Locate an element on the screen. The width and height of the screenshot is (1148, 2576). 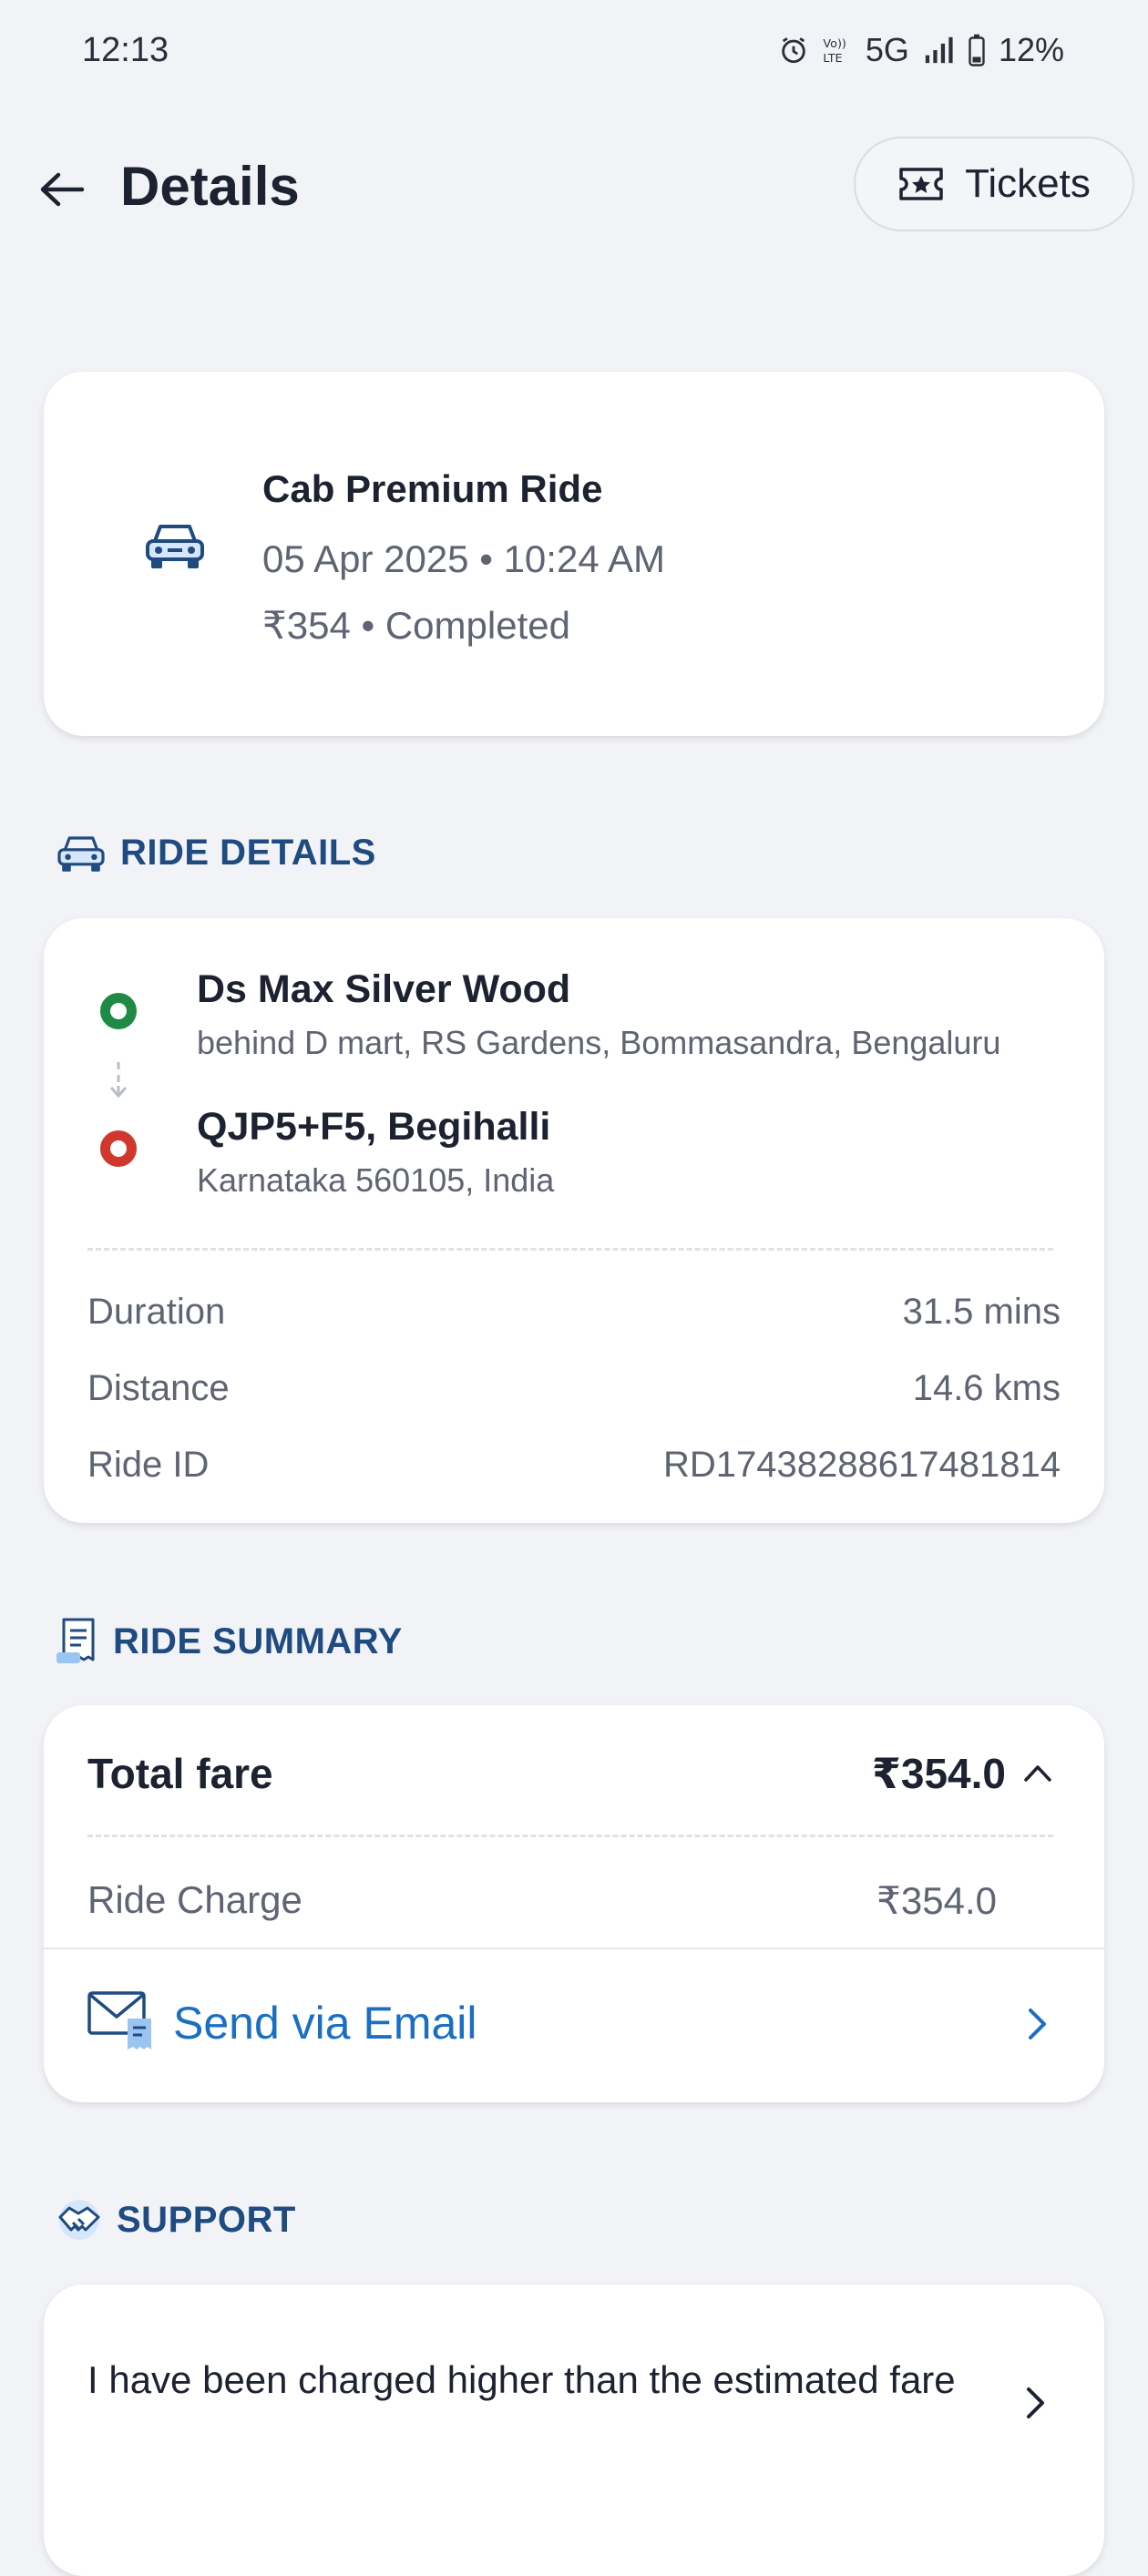
ride-details-heading: RIDE DETAILS is located at coordinates (215, 852).